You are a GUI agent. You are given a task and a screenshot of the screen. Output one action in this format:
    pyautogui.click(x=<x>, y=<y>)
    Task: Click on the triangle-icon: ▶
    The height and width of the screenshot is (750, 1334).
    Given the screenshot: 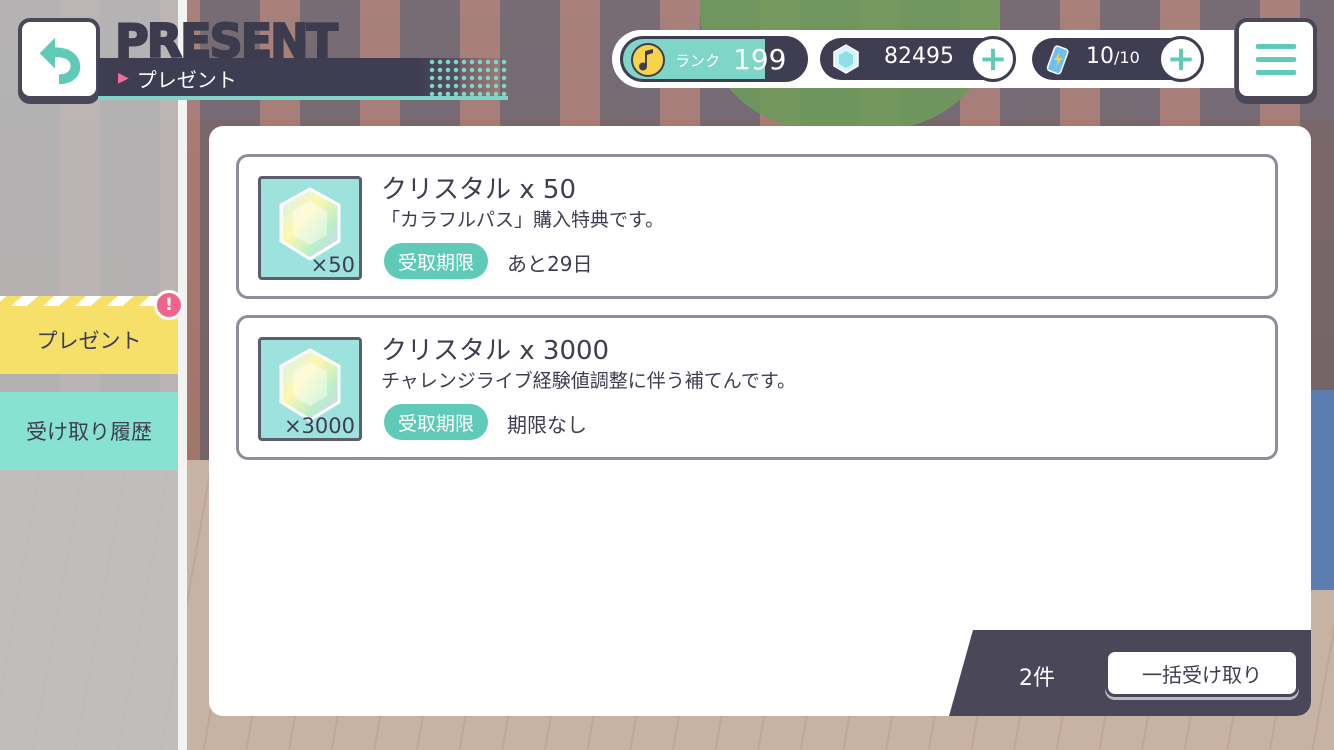 What is the action you would take?
    pyautogui.click(x=123, y=78)
    